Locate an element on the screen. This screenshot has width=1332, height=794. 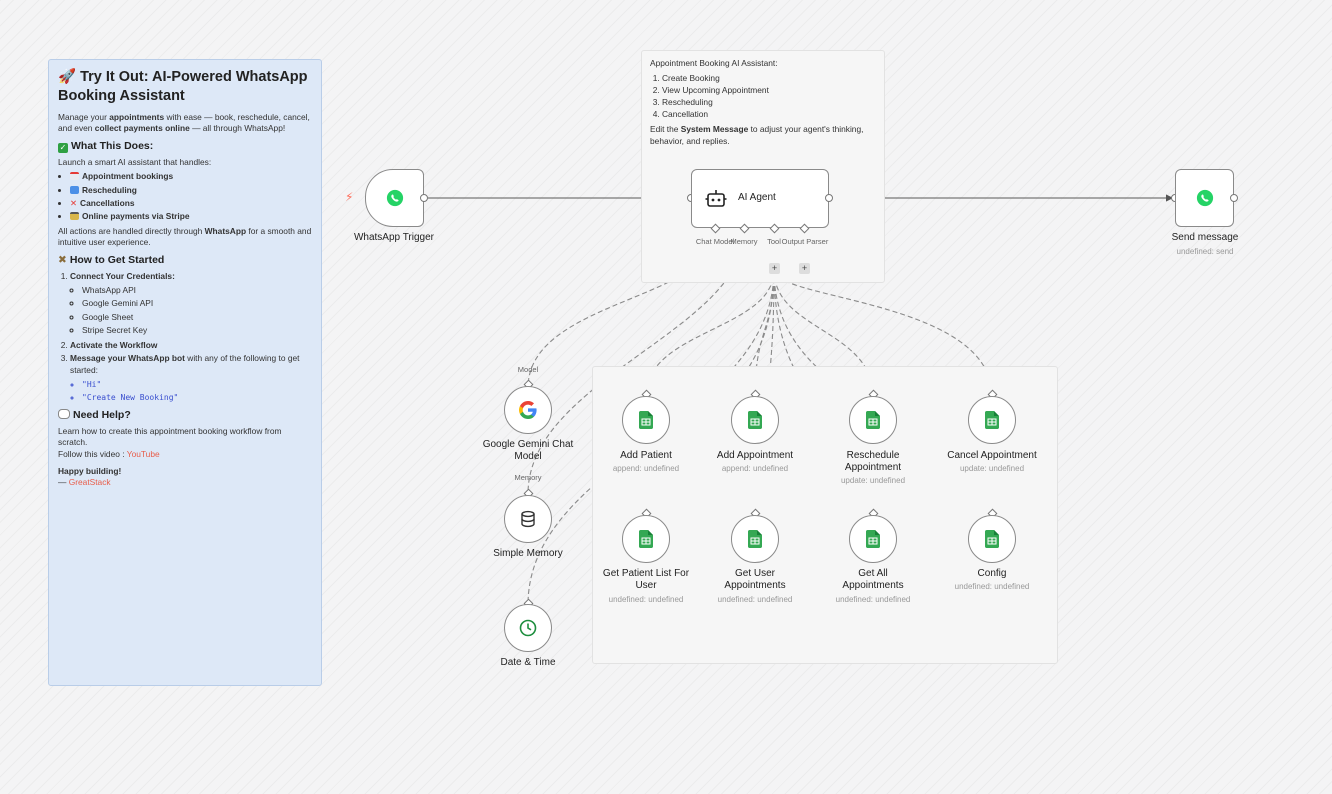
date-time-node is located at coordinates (528, 628).